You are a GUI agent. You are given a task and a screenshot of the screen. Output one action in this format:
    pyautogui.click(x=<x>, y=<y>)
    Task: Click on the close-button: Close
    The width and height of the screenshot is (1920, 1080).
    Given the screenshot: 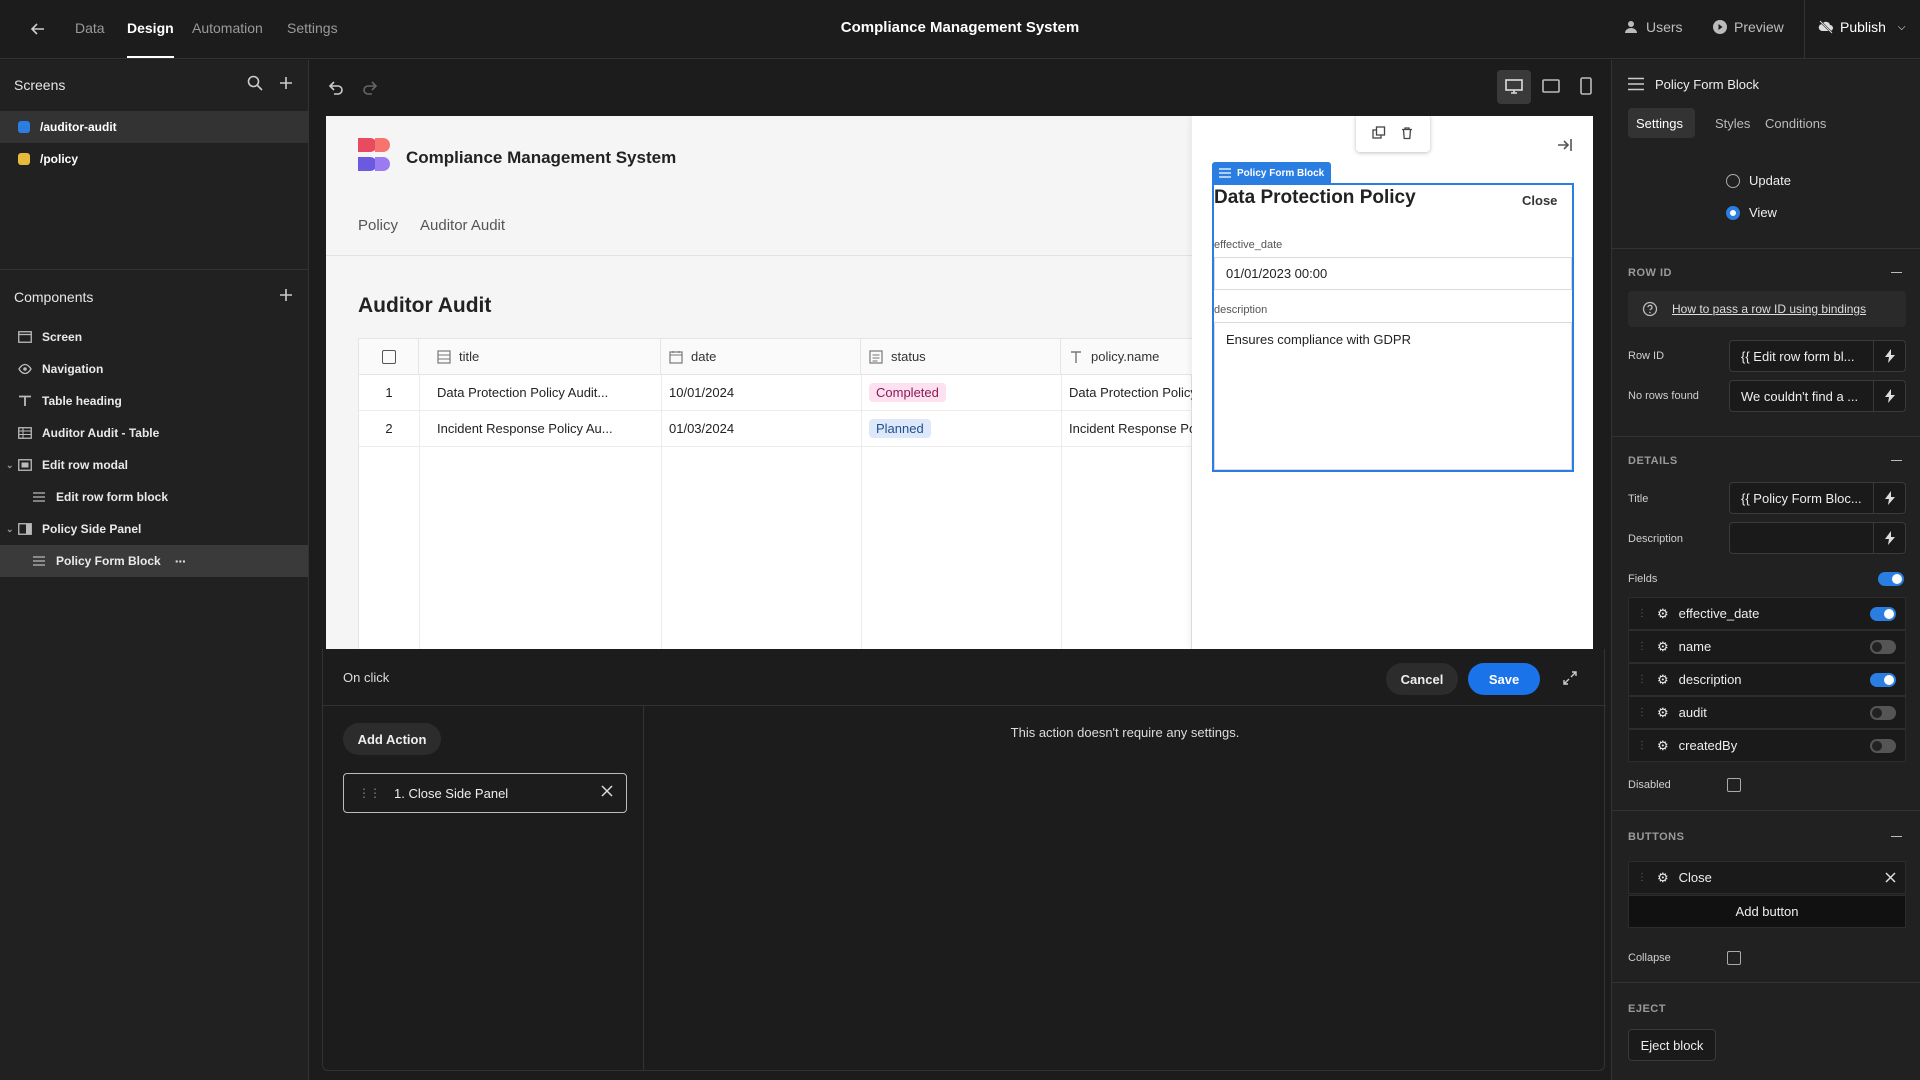 What is the action you would take?
    pyautogui.click(x=1539, y=200)
    